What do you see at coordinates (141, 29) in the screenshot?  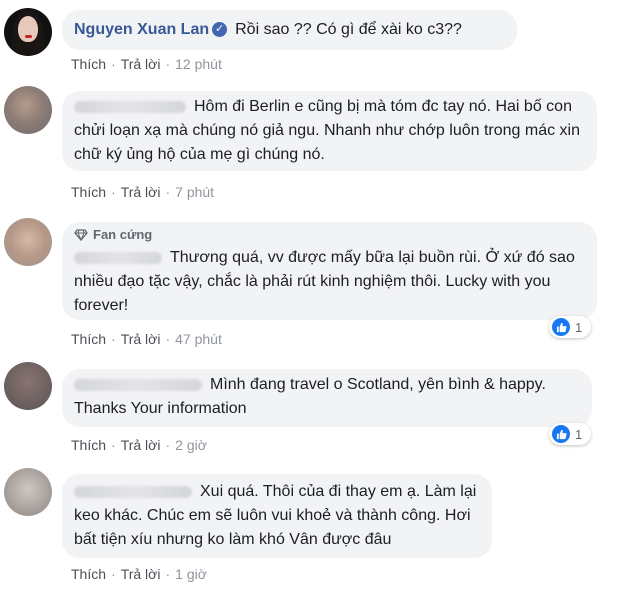 I see `author-name: Nguyen Xuan Lan` at bounding box center [141, 29].